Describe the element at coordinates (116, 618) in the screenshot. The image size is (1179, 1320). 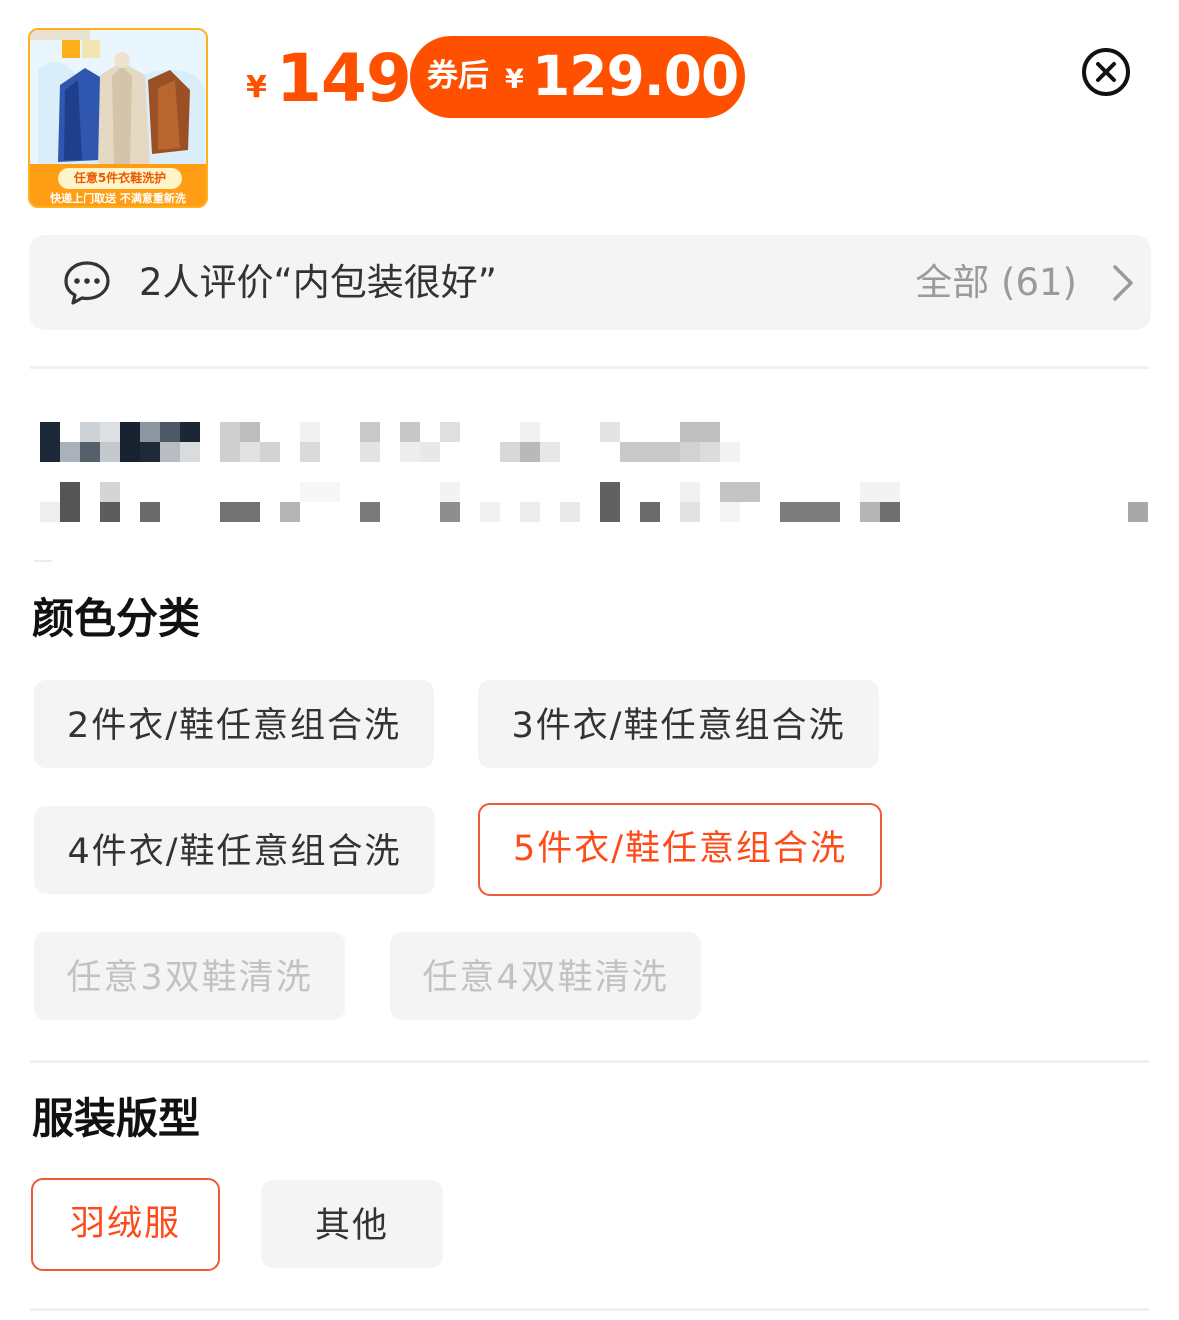
I see `section-title-color: 颜色分类` at that location.